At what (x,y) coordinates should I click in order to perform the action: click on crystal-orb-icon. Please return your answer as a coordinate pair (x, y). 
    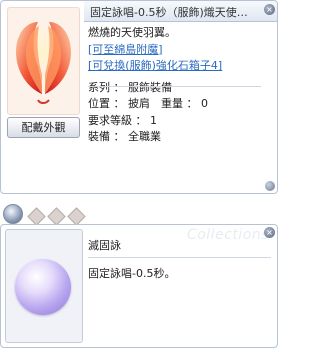
    Looking at the image, I should click on (43, 287).